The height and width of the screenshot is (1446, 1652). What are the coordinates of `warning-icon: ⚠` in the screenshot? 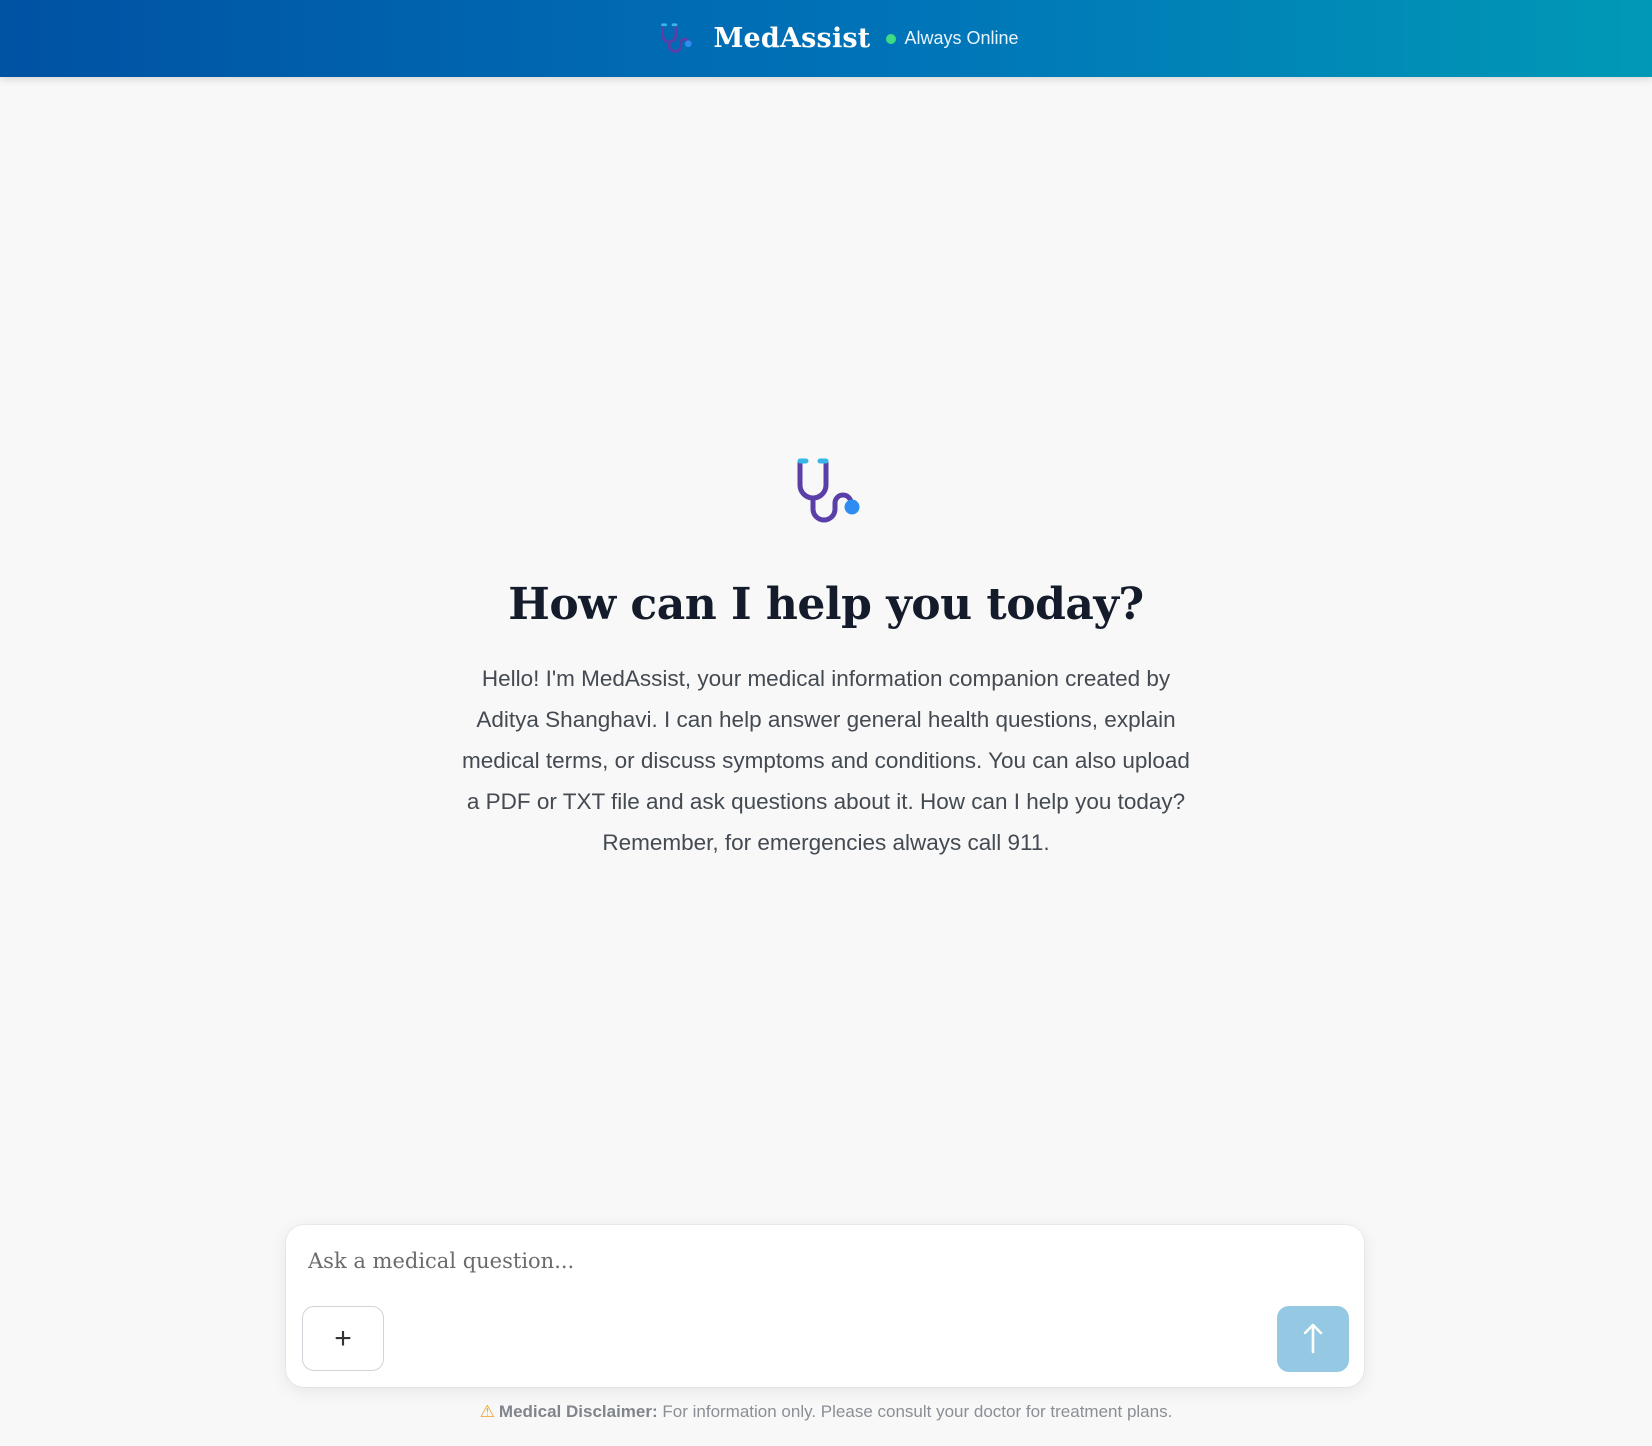 It's located at (487, 1411).